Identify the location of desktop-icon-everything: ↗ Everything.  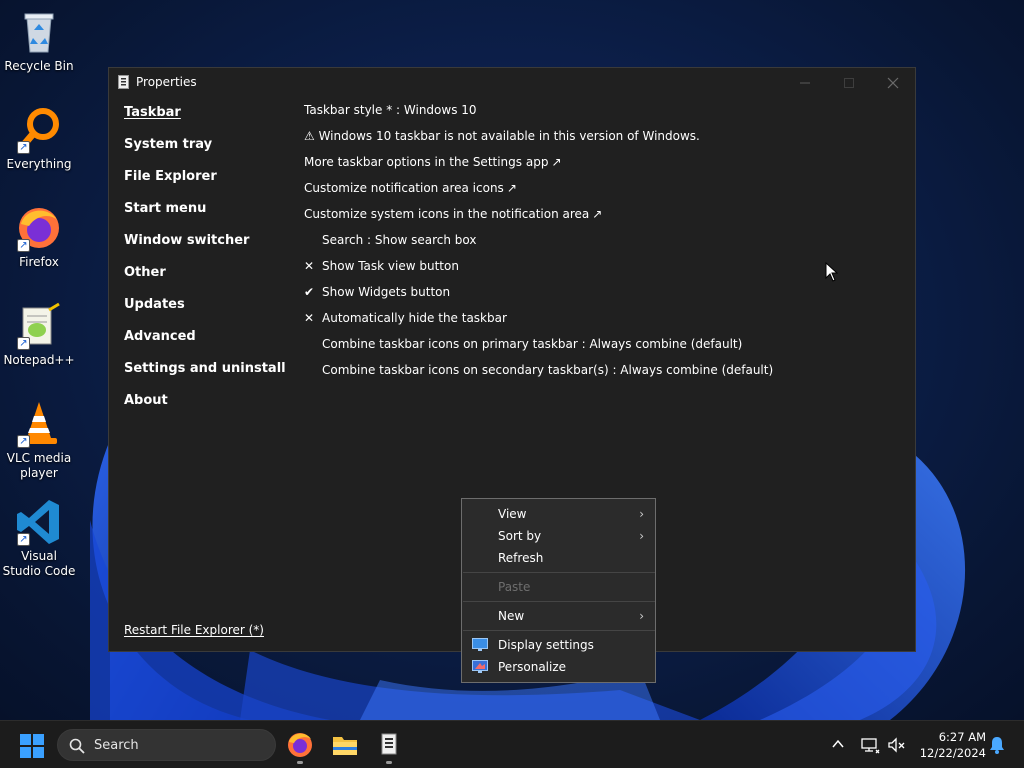
(39, 139).